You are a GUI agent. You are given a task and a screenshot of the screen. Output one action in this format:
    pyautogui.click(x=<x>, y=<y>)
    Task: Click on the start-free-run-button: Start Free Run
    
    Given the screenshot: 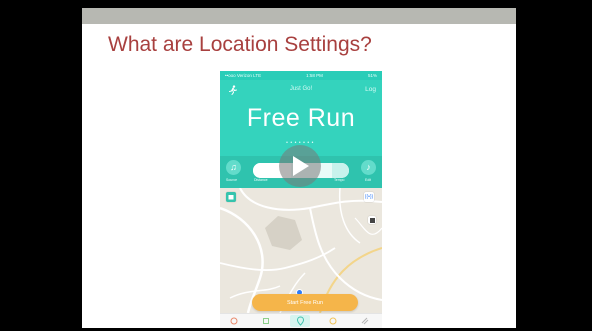 What is the action you would take?
    pyautogui.click(x=305, y=302)
    